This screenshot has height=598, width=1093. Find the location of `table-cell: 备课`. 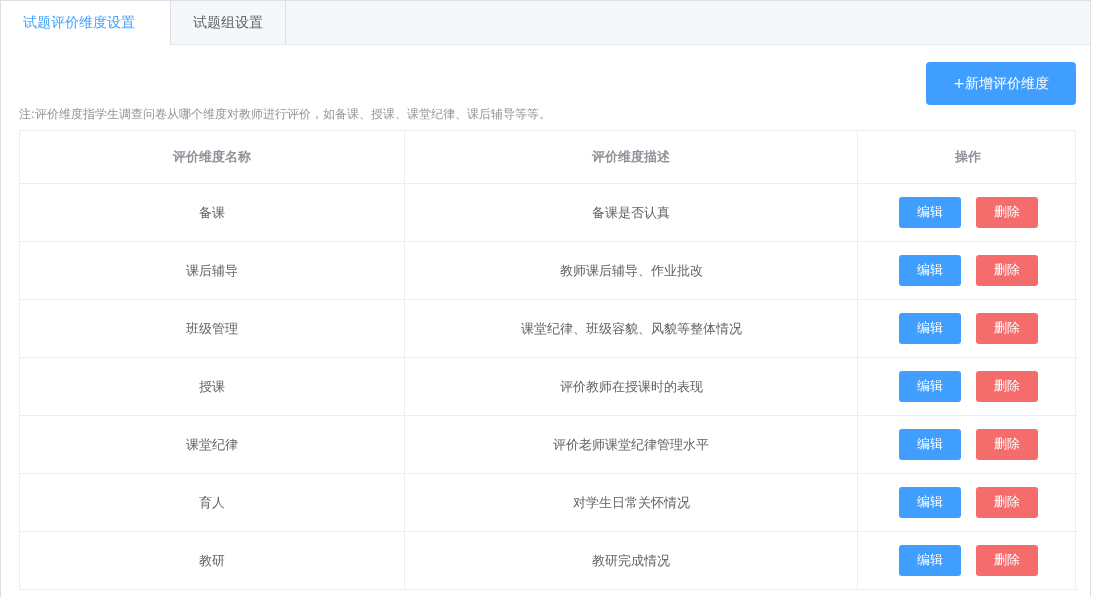

table-cell: 备课 is located at coordinates (212, 212).